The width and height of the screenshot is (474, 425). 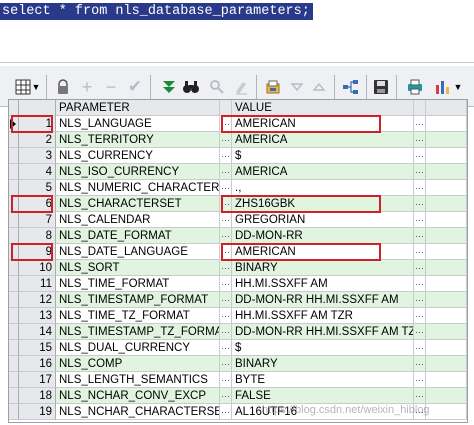 I want to click on cell-parameter: NLS_NCHAR_CHARACTERSET, so click(x=138, y=412).